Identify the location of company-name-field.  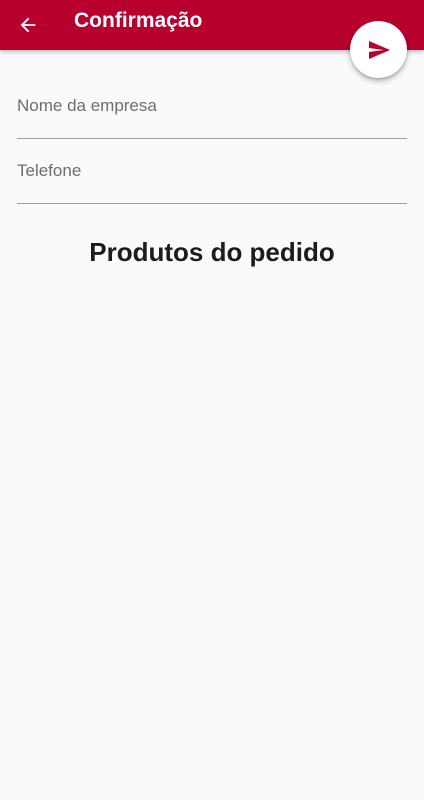
(212, 116).